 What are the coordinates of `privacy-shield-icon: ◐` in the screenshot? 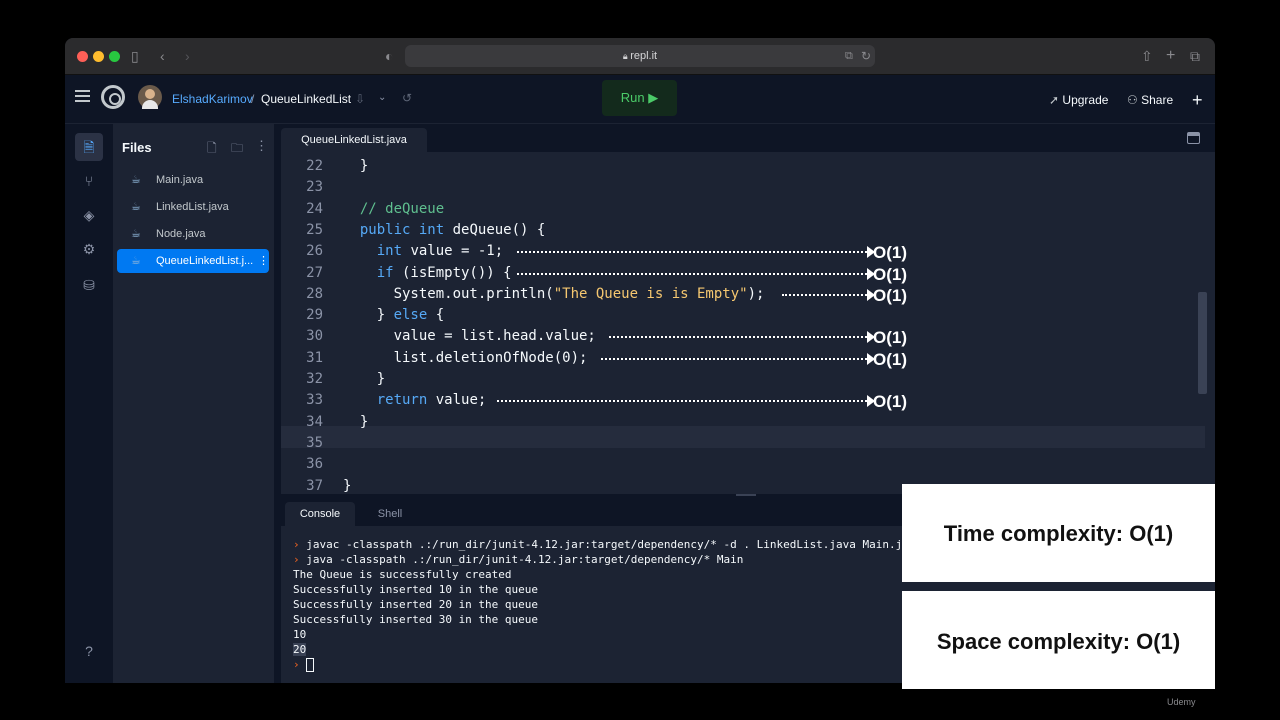 It's located at (389, 56).